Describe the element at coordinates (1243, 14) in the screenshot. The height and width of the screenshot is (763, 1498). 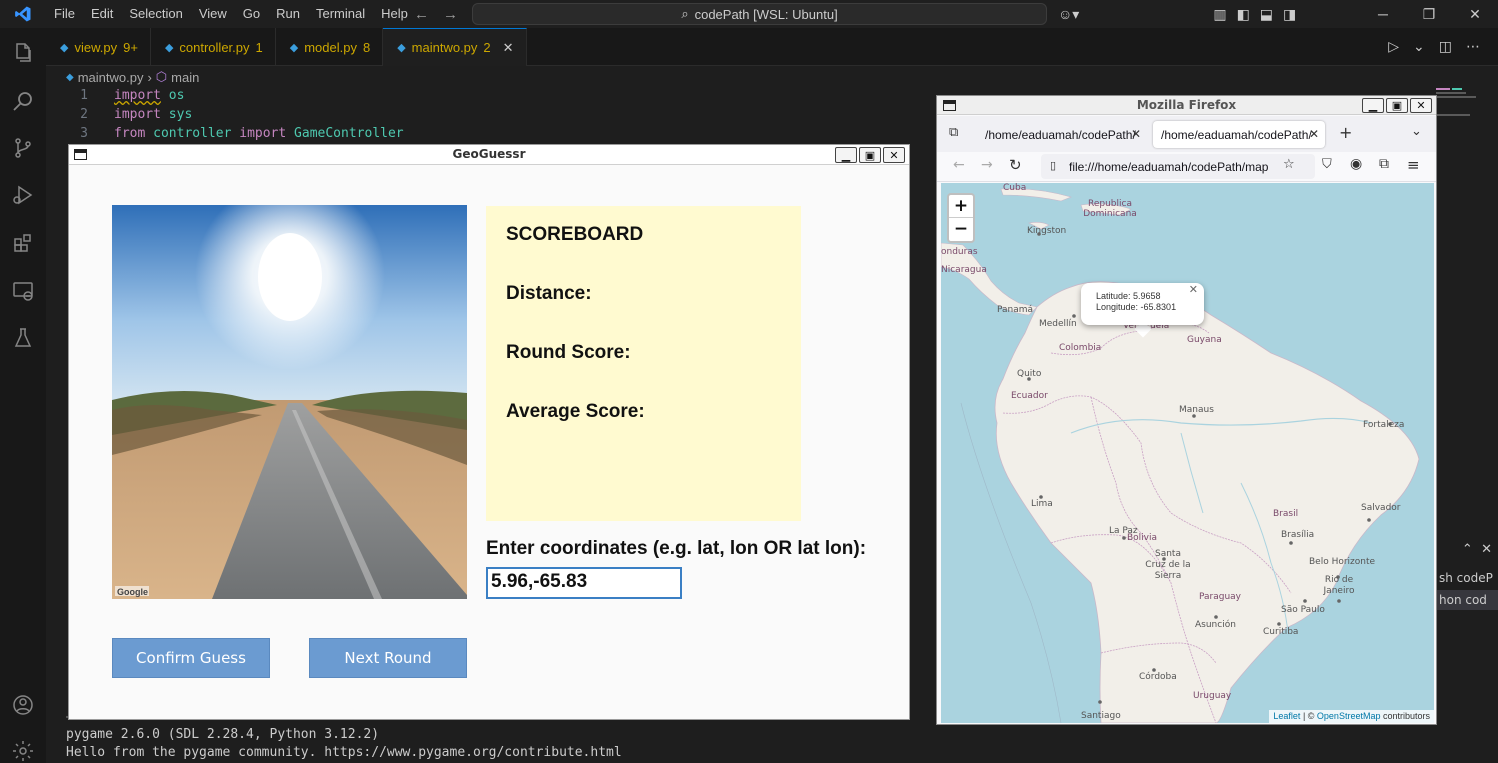
I see `layout-primary-icon: ◧` at that location.